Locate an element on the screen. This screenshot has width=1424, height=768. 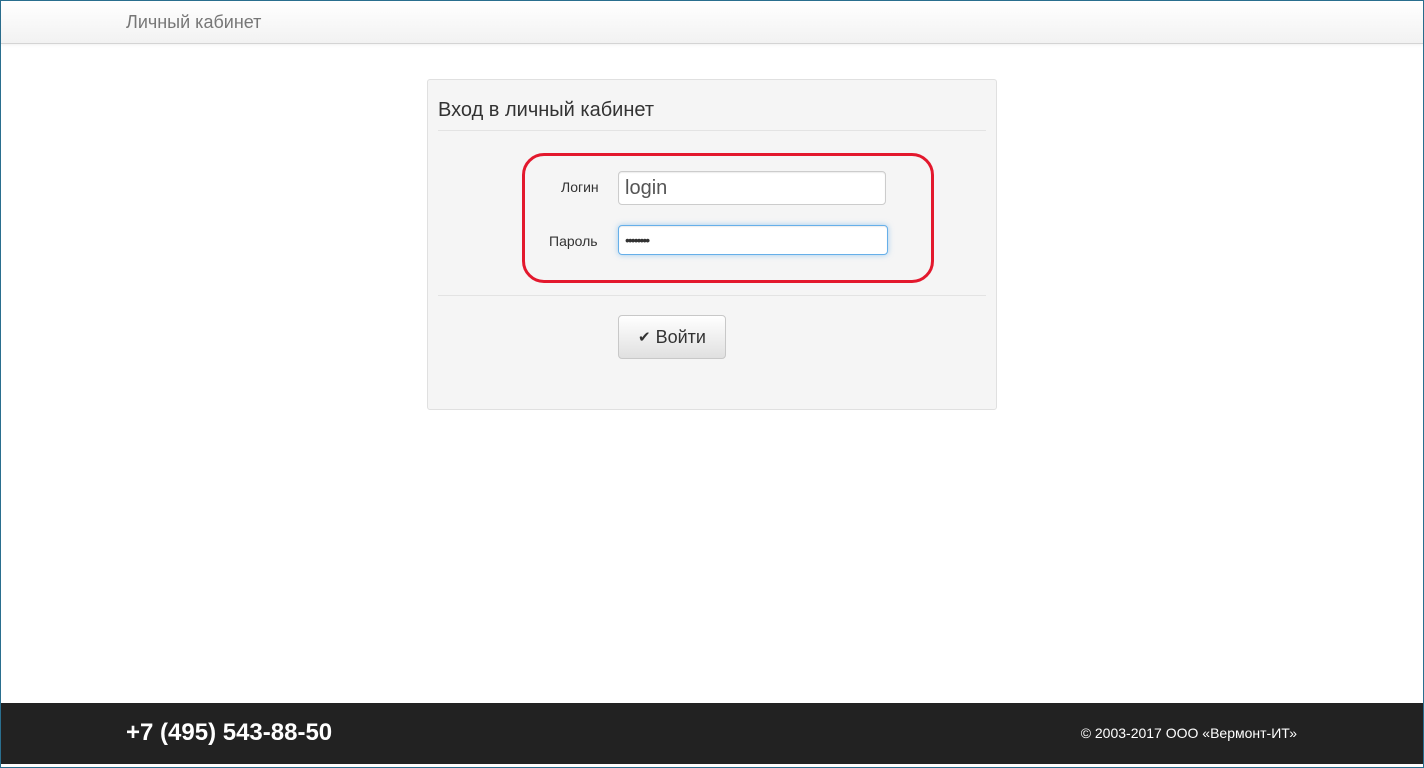
check-icon: ✔ is located at coordinates (644, 337).